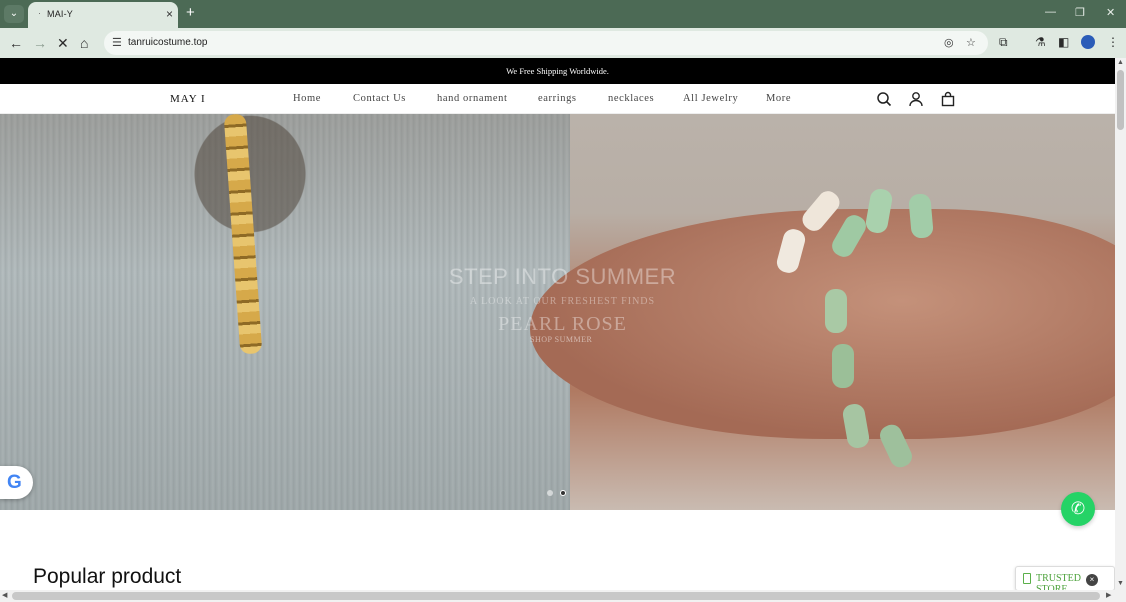  Describe the element at coordinates (103, 15) in the screenshot. I see `browser-tab: · MAI-Y ×` at that location.